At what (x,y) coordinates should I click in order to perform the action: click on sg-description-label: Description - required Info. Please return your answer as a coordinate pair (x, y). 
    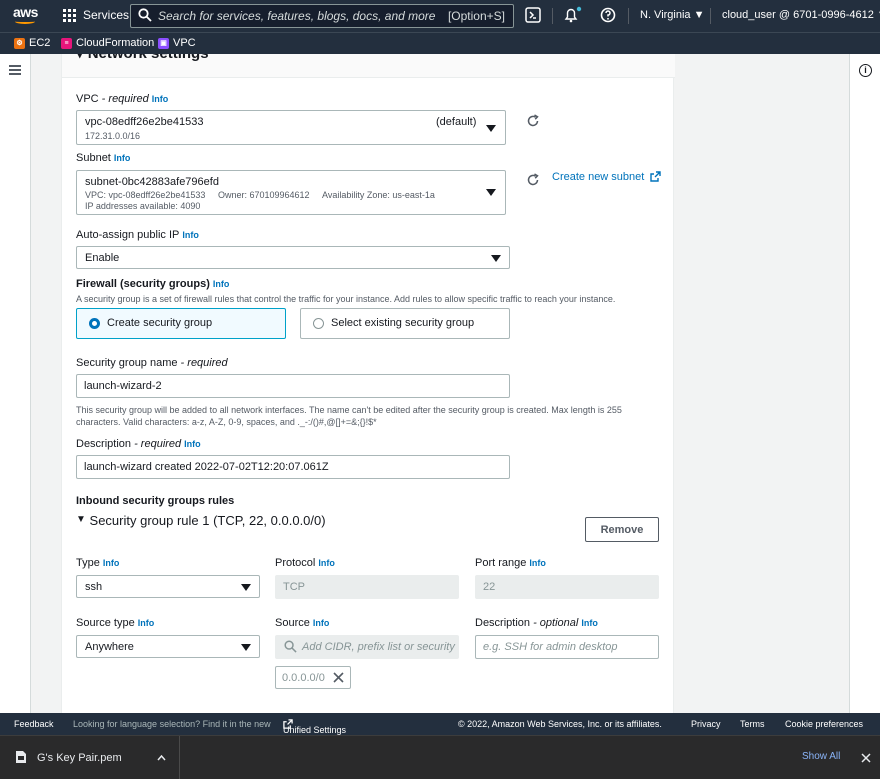
    Looking at the image, I should click on (138, 444).